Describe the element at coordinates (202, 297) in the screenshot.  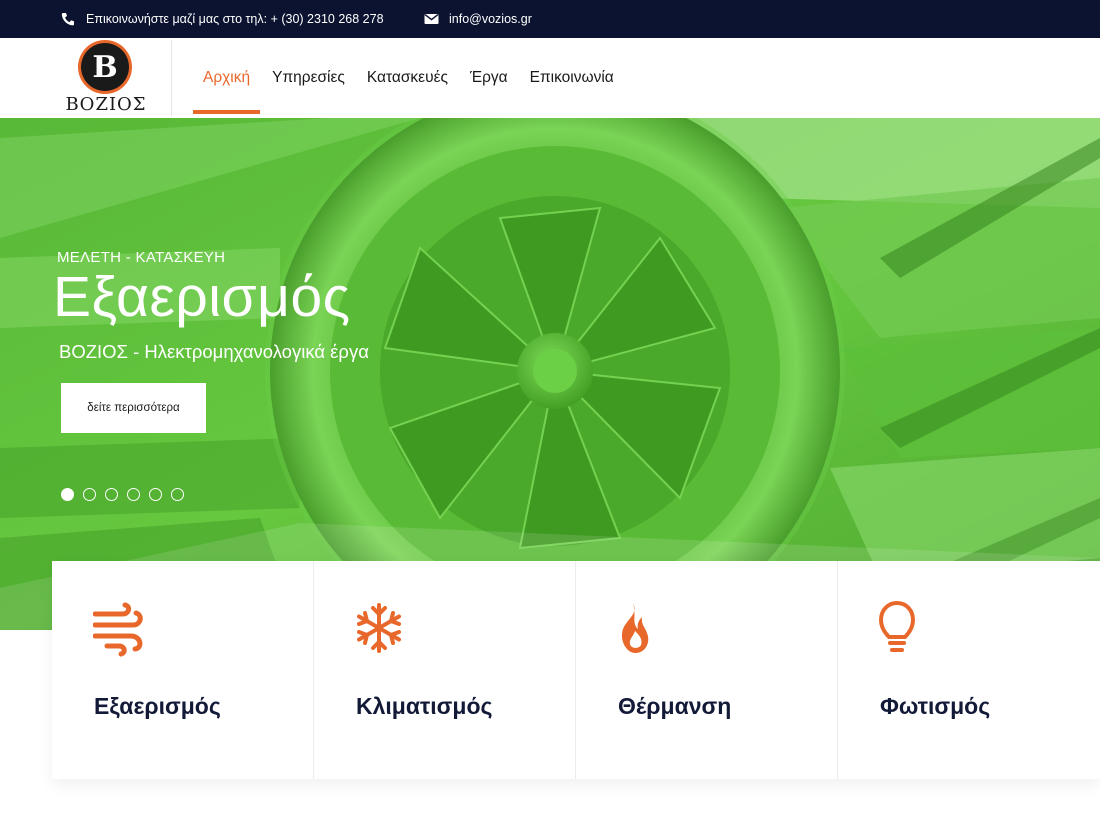
I see `hero-title: Εξαερισμός` at that location.